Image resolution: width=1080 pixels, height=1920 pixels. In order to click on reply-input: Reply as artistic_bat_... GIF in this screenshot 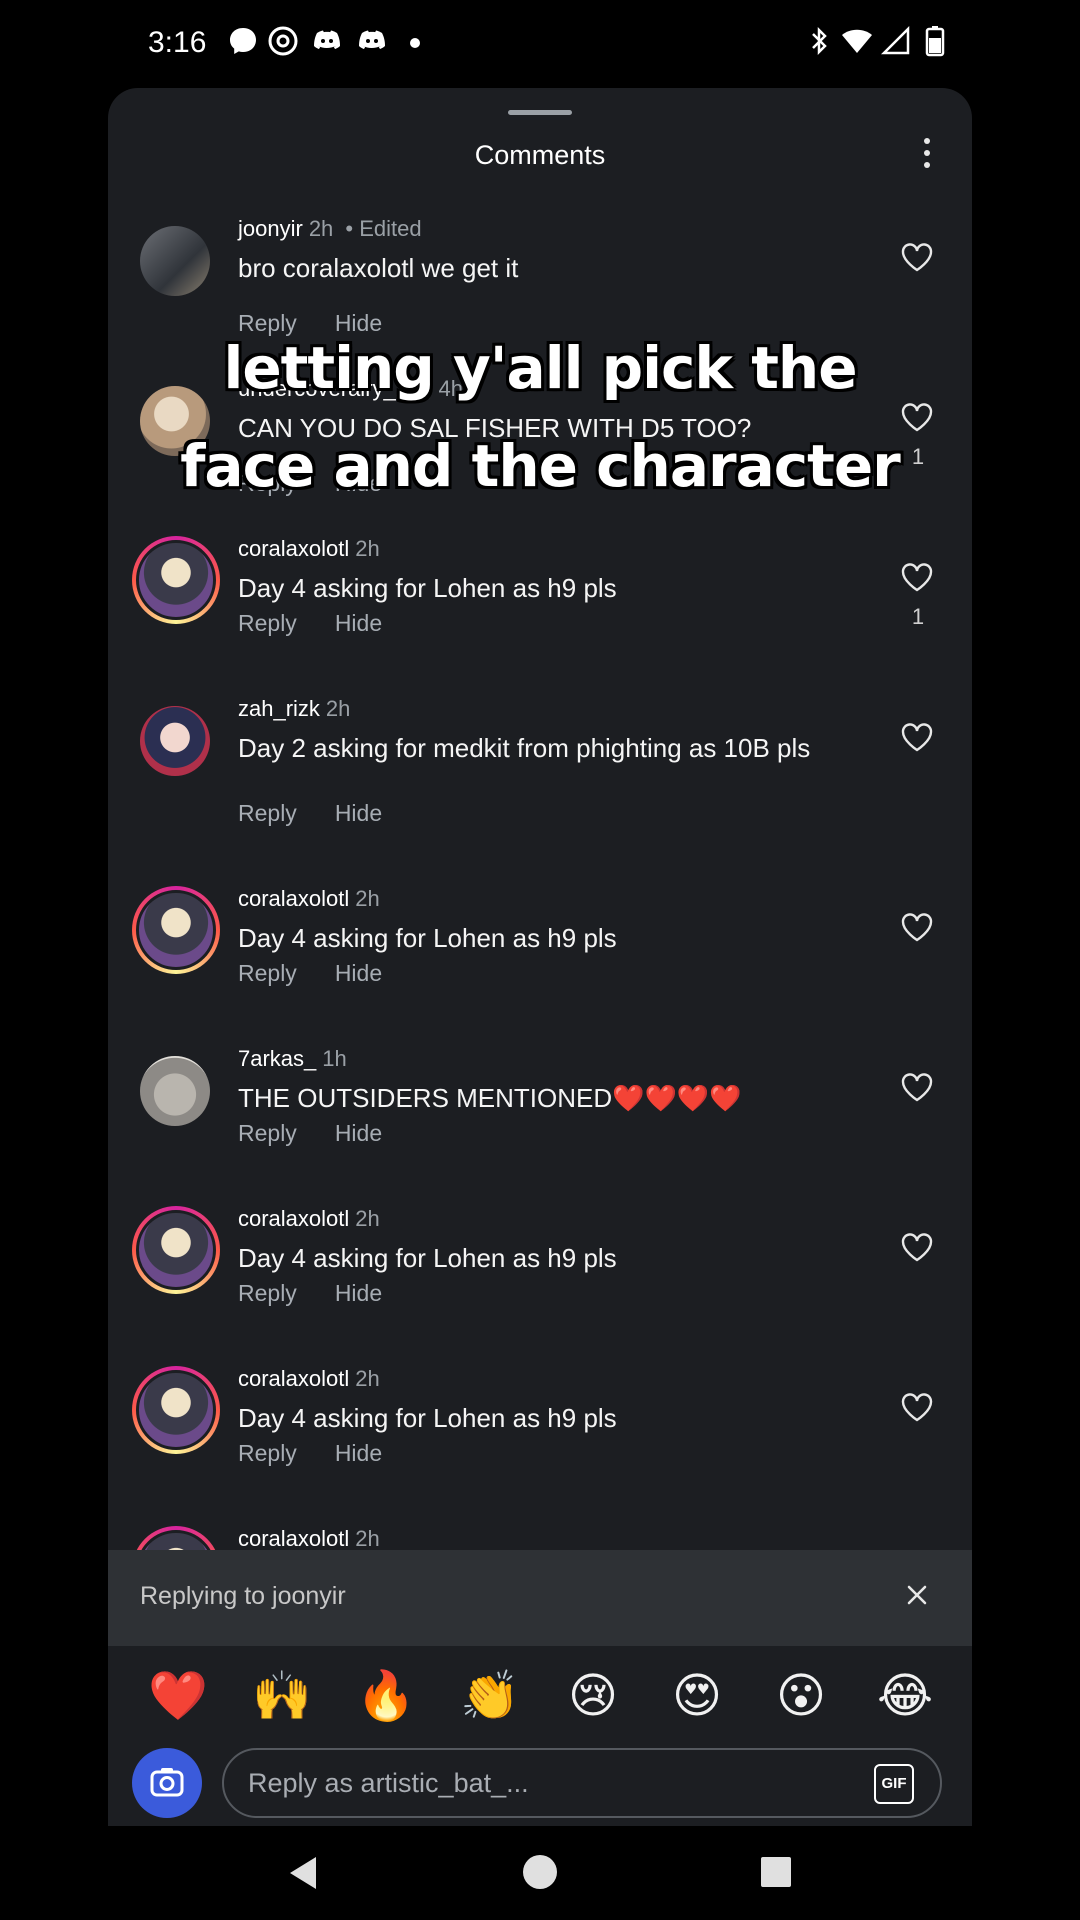, I will do `click(582, 1783)`.